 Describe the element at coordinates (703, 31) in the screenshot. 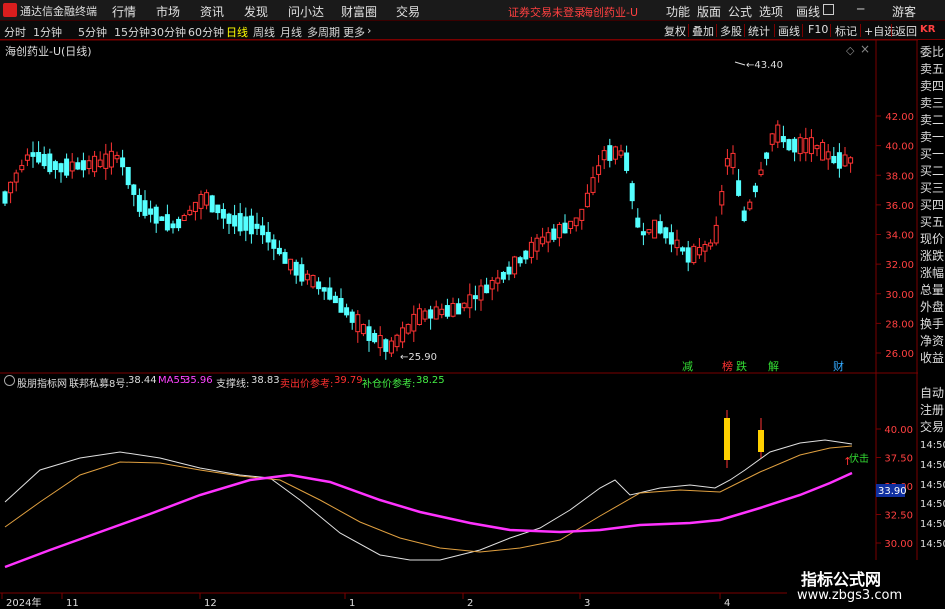

I see `tool-diejia: 叠加` at that location.